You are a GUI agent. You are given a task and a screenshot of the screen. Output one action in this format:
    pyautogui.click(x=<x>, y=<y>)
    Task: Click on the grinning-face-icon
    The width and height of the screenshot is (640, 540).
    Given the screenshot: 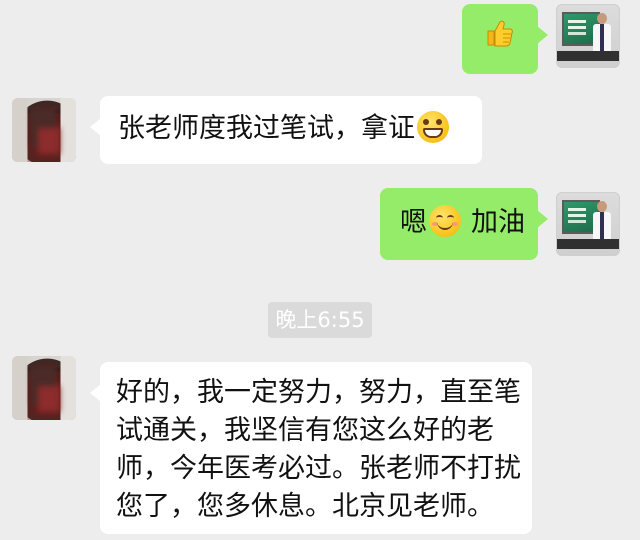 What is the action you would take?
    pyautogui.click(x=433, y=127)
    